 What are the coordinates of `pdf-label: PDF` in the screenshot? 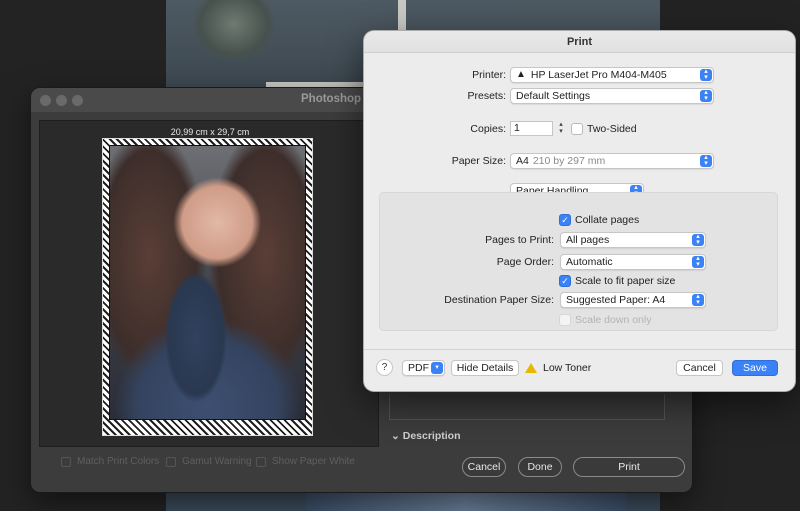 It's located at (418, 368).